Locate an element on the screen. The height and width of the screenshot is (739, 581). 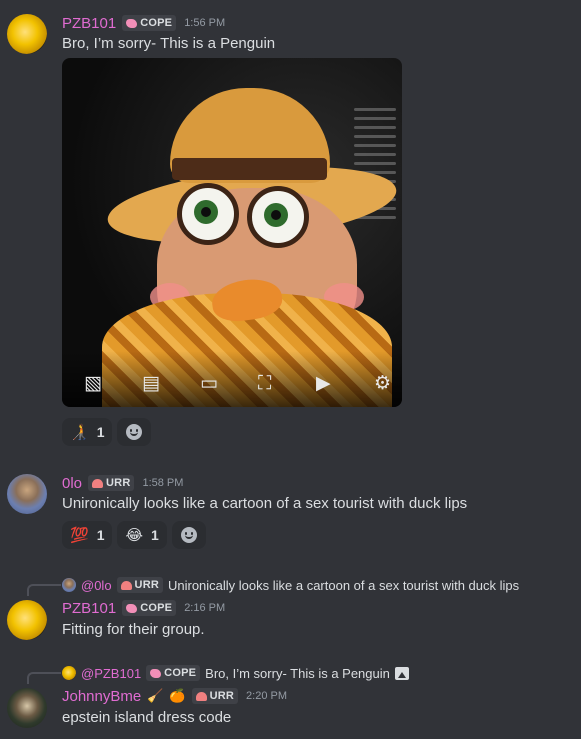
username: JohnnyBme is located at coordinates (101, 696).